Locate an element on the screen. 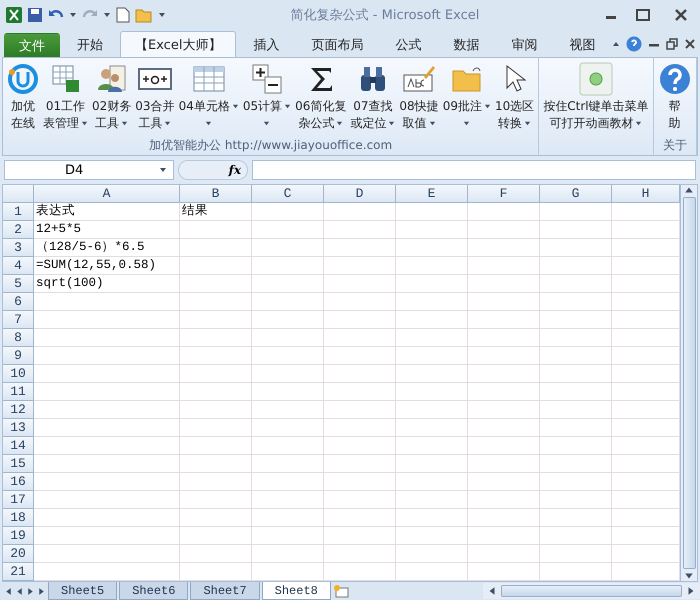 This screenshot has height=600, width=700. ribbon-button: 03合并 工具 is located at coordinates (155, 97).